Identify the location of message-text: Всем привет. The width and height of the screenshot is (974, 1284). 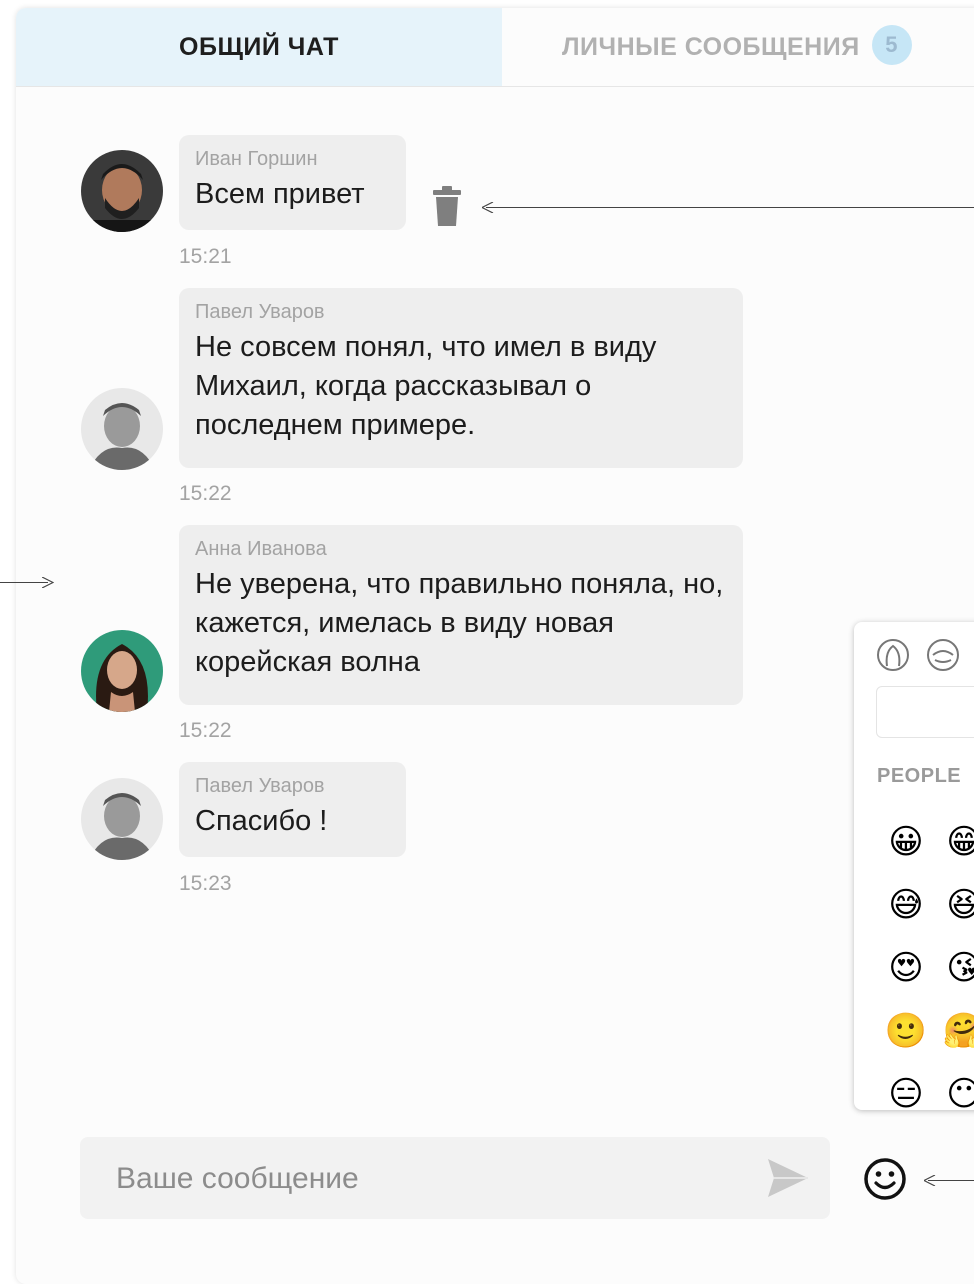
(280, 194).